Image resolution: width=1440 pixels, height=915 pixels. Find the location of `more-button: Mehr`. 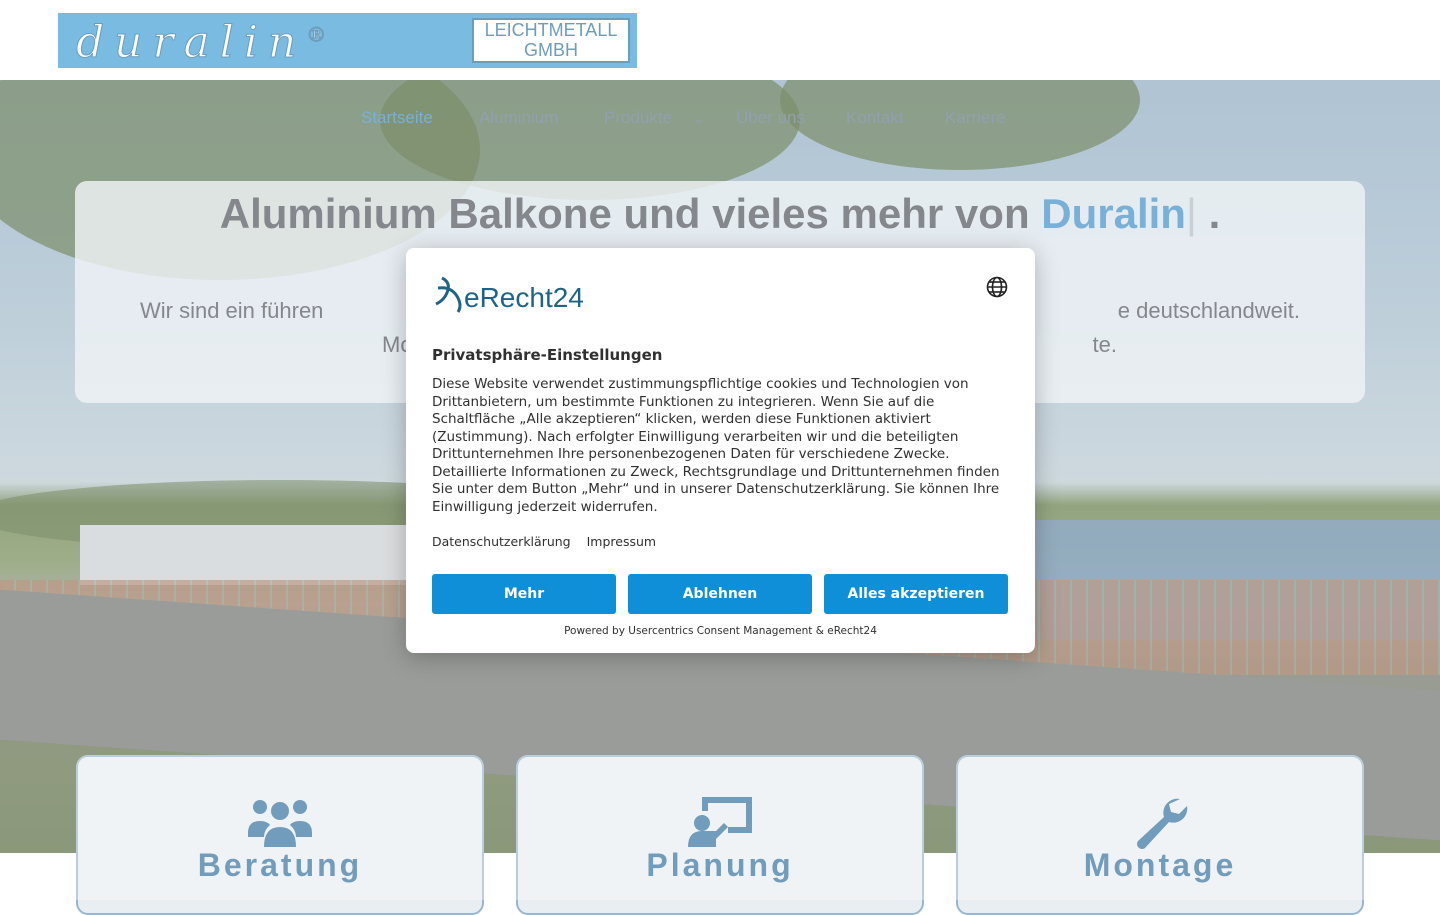

more-button: Mehr is located at coordinates (524, 594).